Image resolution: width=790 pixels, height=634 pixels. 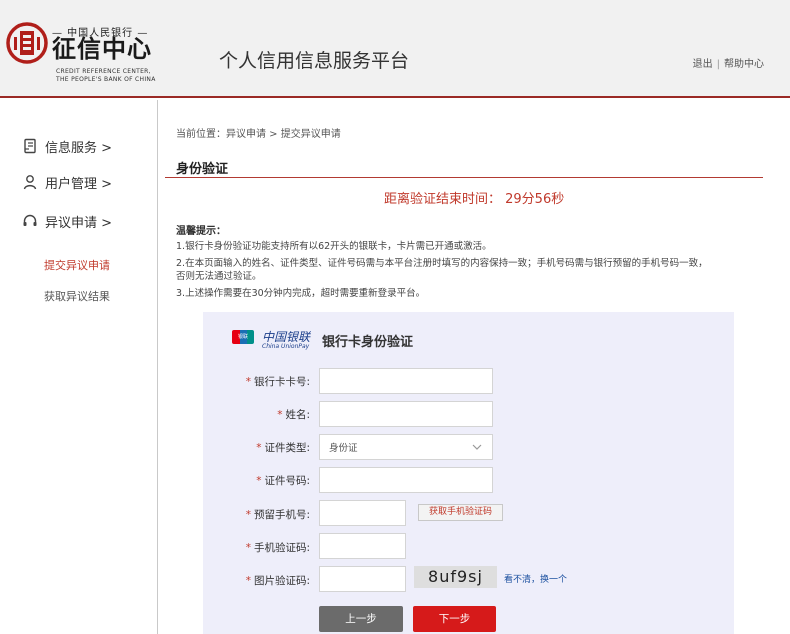 I want to click on sidebar-subitem-get-dispute-result: 获取异议结果, so click(x=77, y=296).